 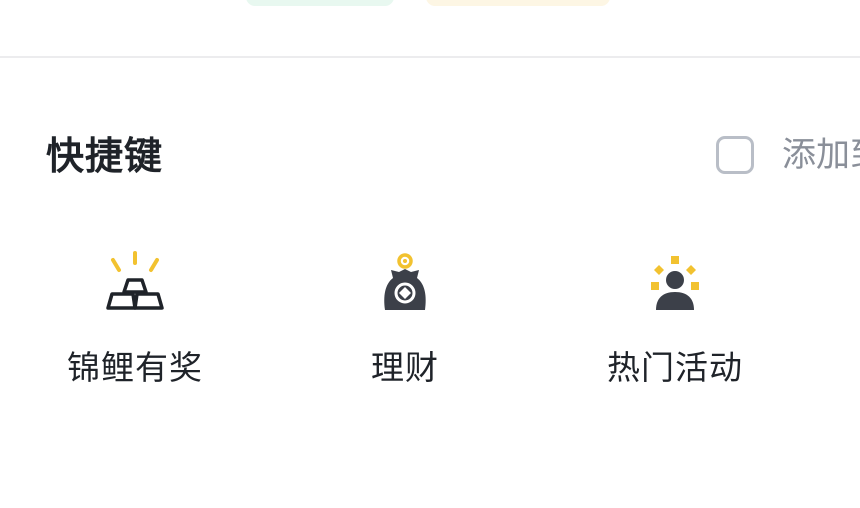 I want to click on section-title: 快捷键, so click(x=105, y=156).